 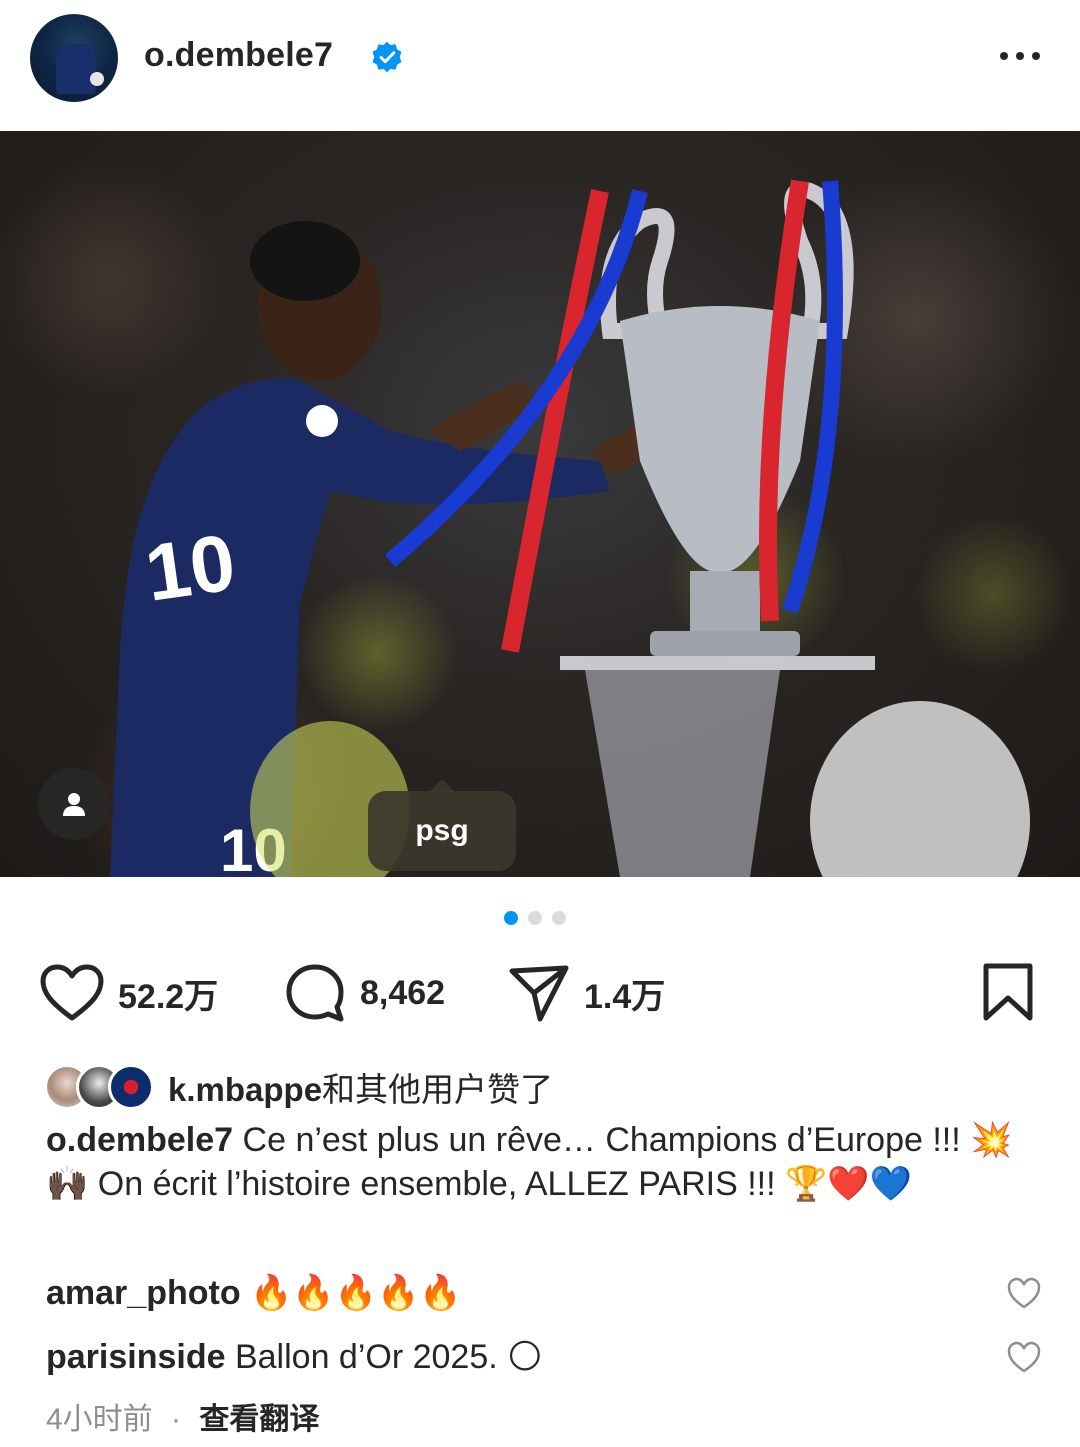 What do you see at coordinates (403, 992) in the screenshot?
I see `comment-count: 8,462` at bounding box center [403, 992].